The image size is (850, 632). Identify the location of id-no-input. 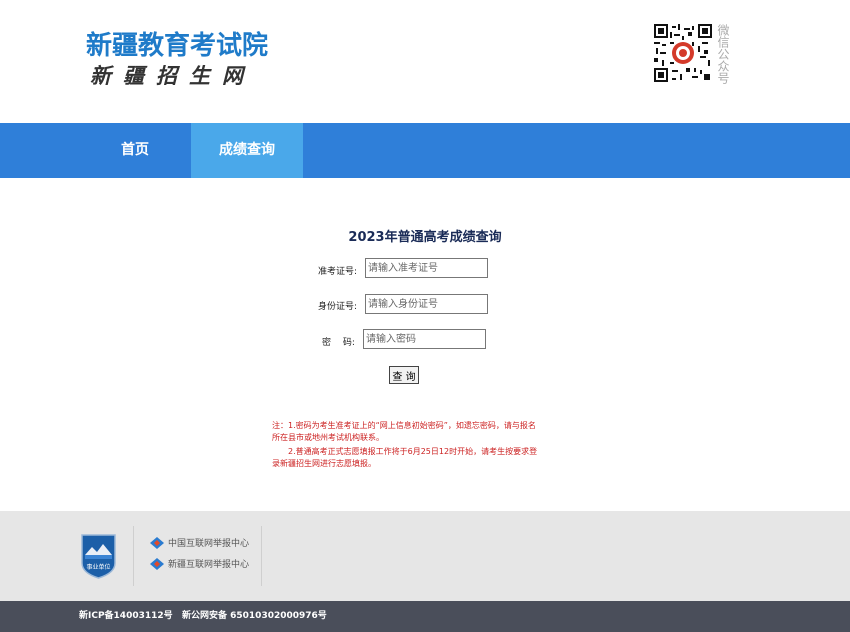
(426, 304).